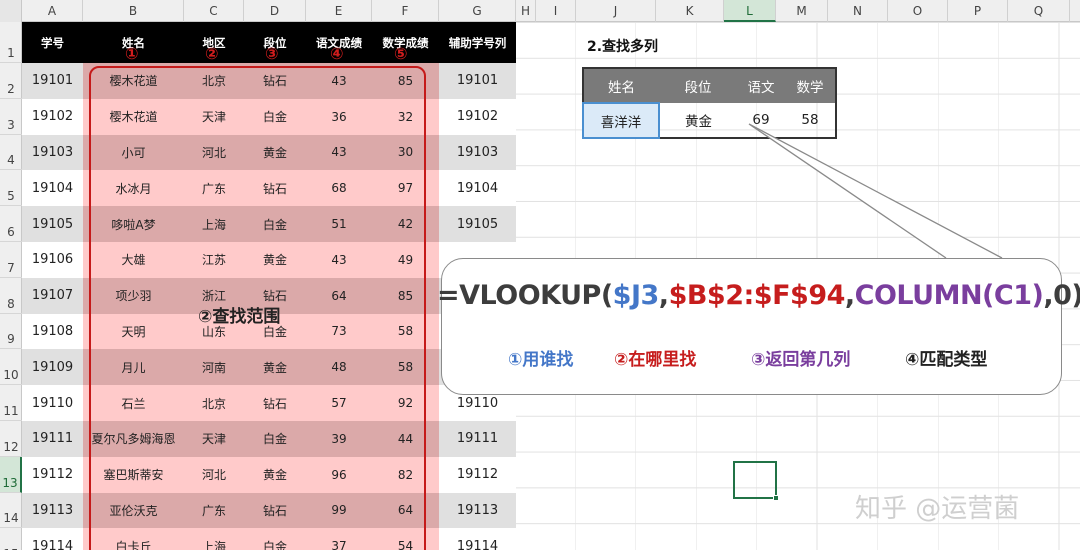 This screenshot has width=1080, height=550. Describe the element at coordinates (937, 509) in the screenshot. I see `watermark: 知乎 @运营菌` at that location.